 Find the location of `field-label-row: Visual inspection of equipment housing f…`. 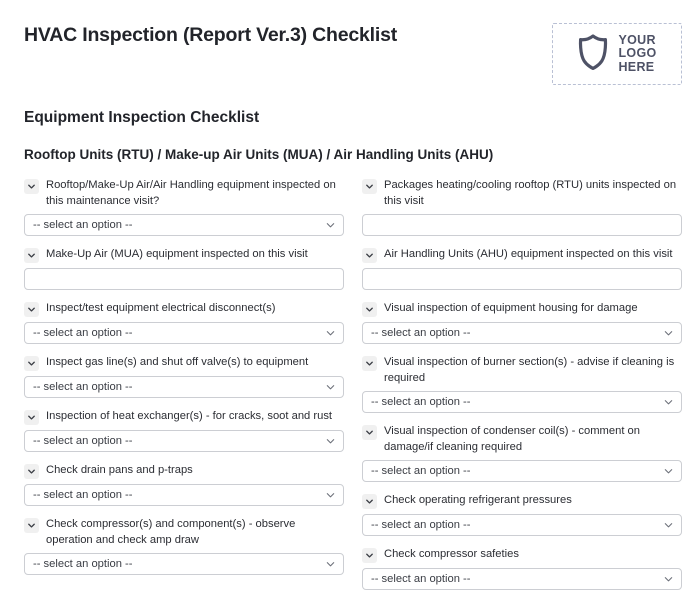

field-label-row: Visual inspection of equipment housing f… is located at coordinates (522, 311).